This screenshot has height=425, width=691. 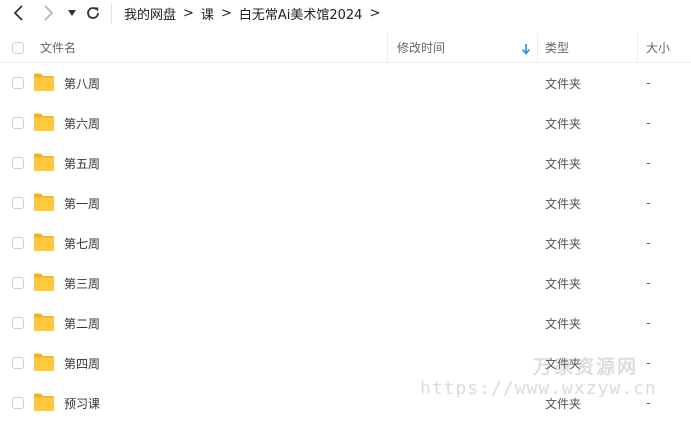 I want to click on table-row: 第二周 文件夹 -, so click(x=345, y=323).